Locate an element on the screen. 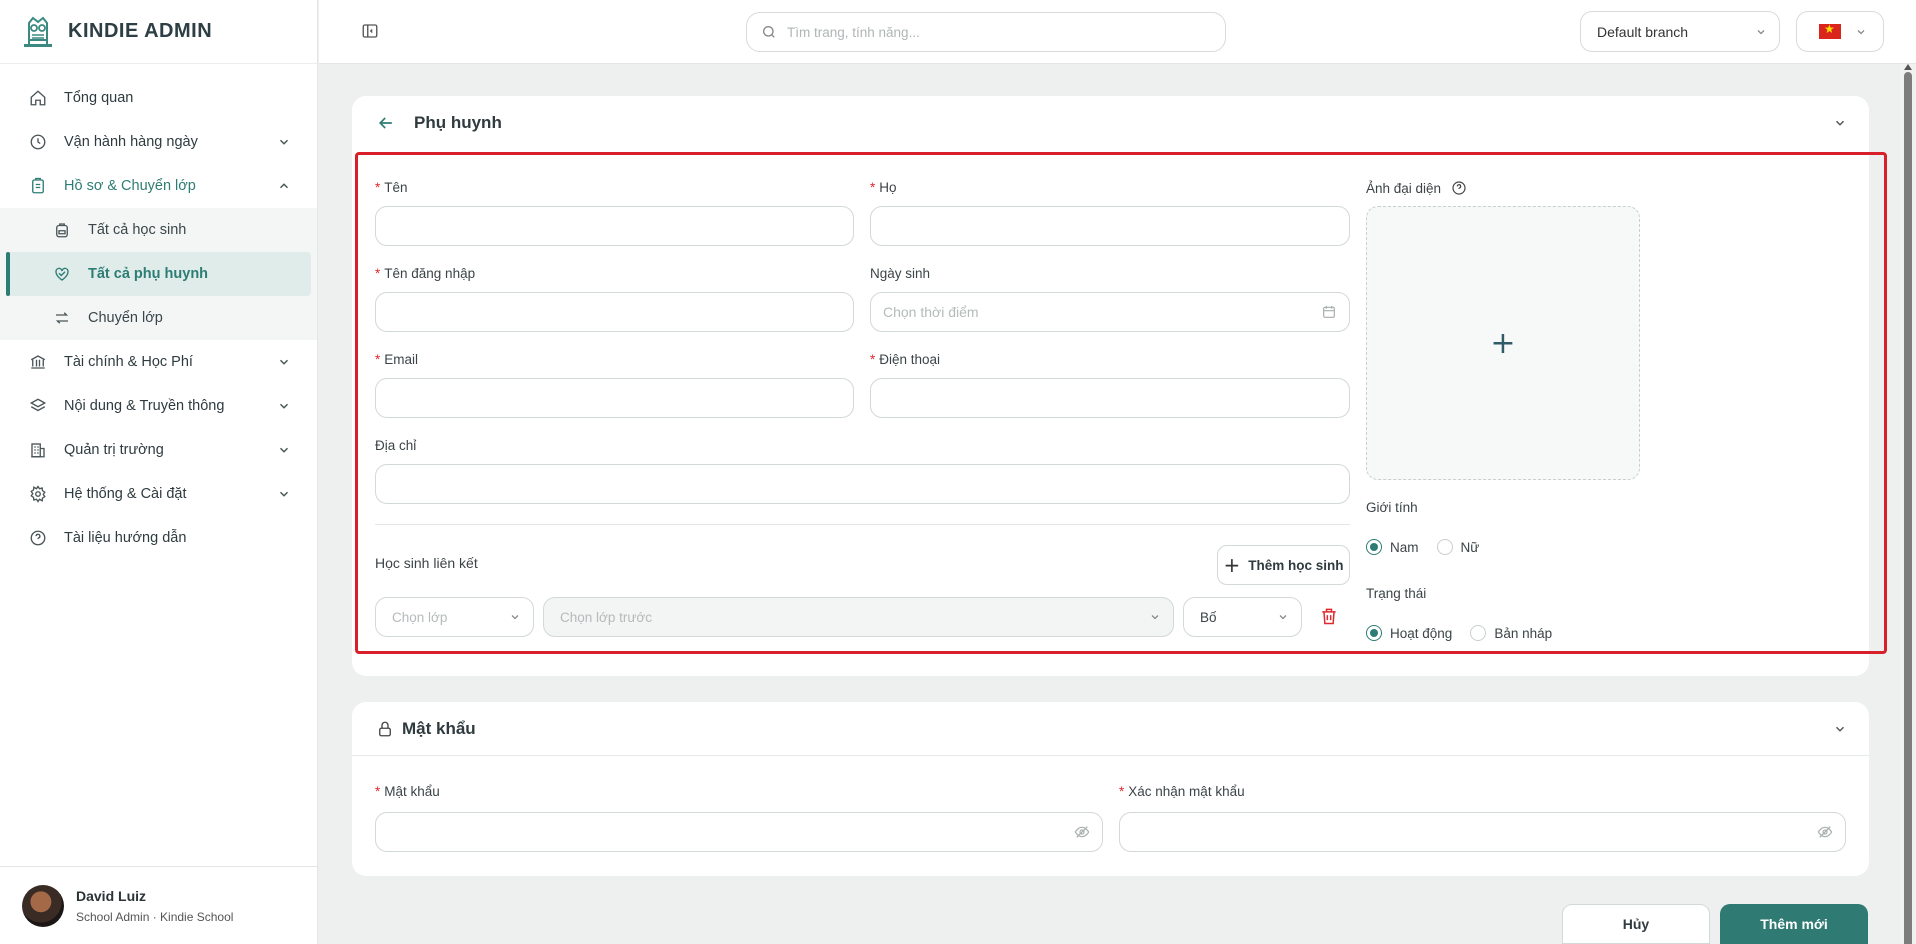 This screenshot has height=944, width=1916. scrollbar-thumb is located at coordinates (1908, 508).